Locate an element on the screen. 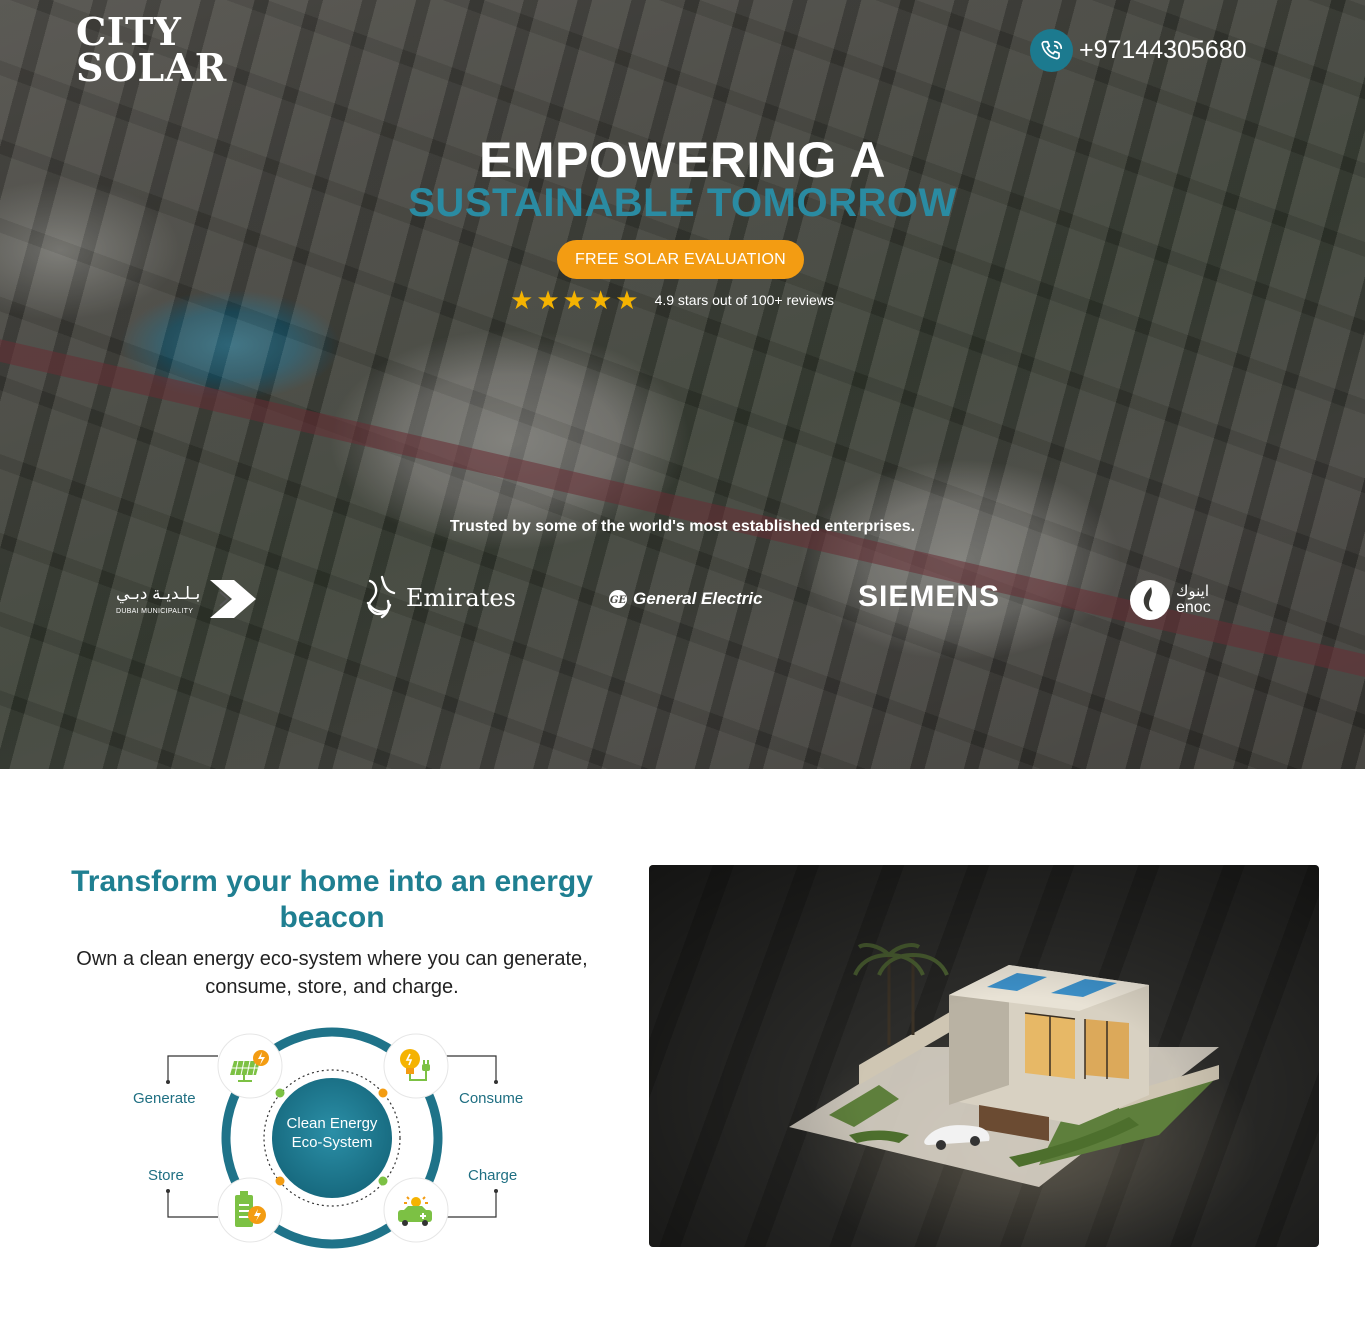 This screenshot has width=1365, height=1337. enoc-flame-icon is located at coordinates (1150, 600).